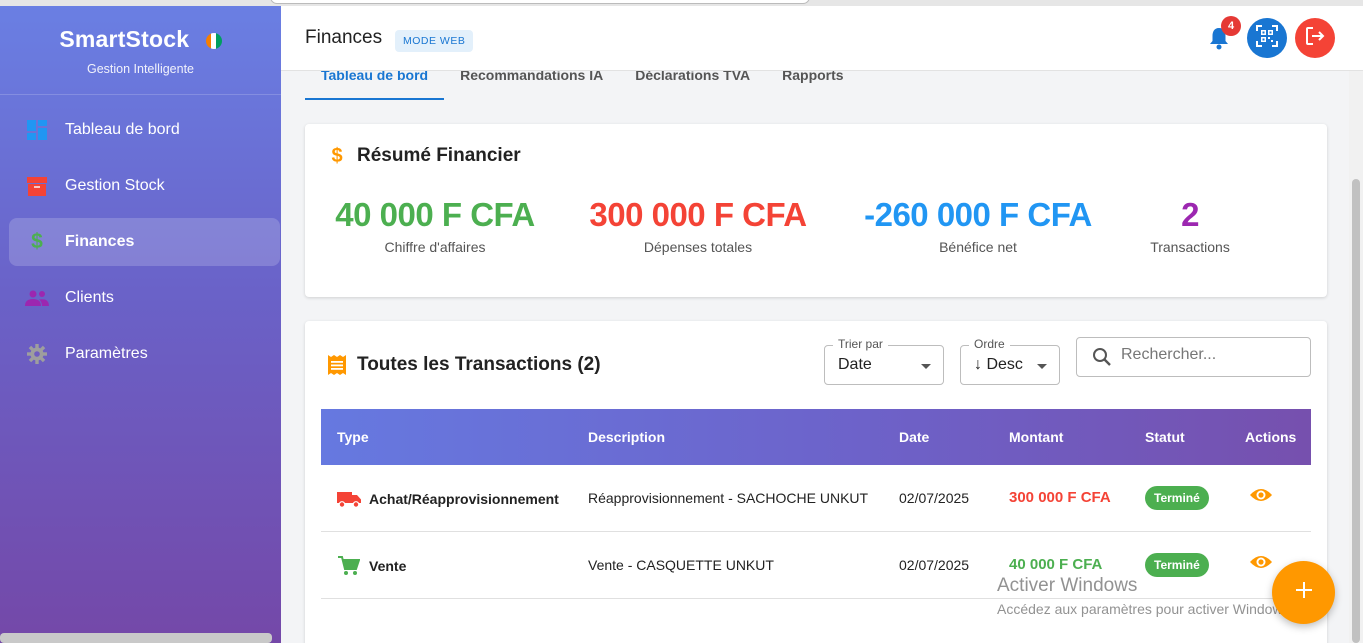 Image resolution: width=1363 pixels, height=643 pixels. What do you see at coordinates (978, 247) in the screenshot?
I see `stat-label: Bénéfice net` at bounding box center [978, 247].